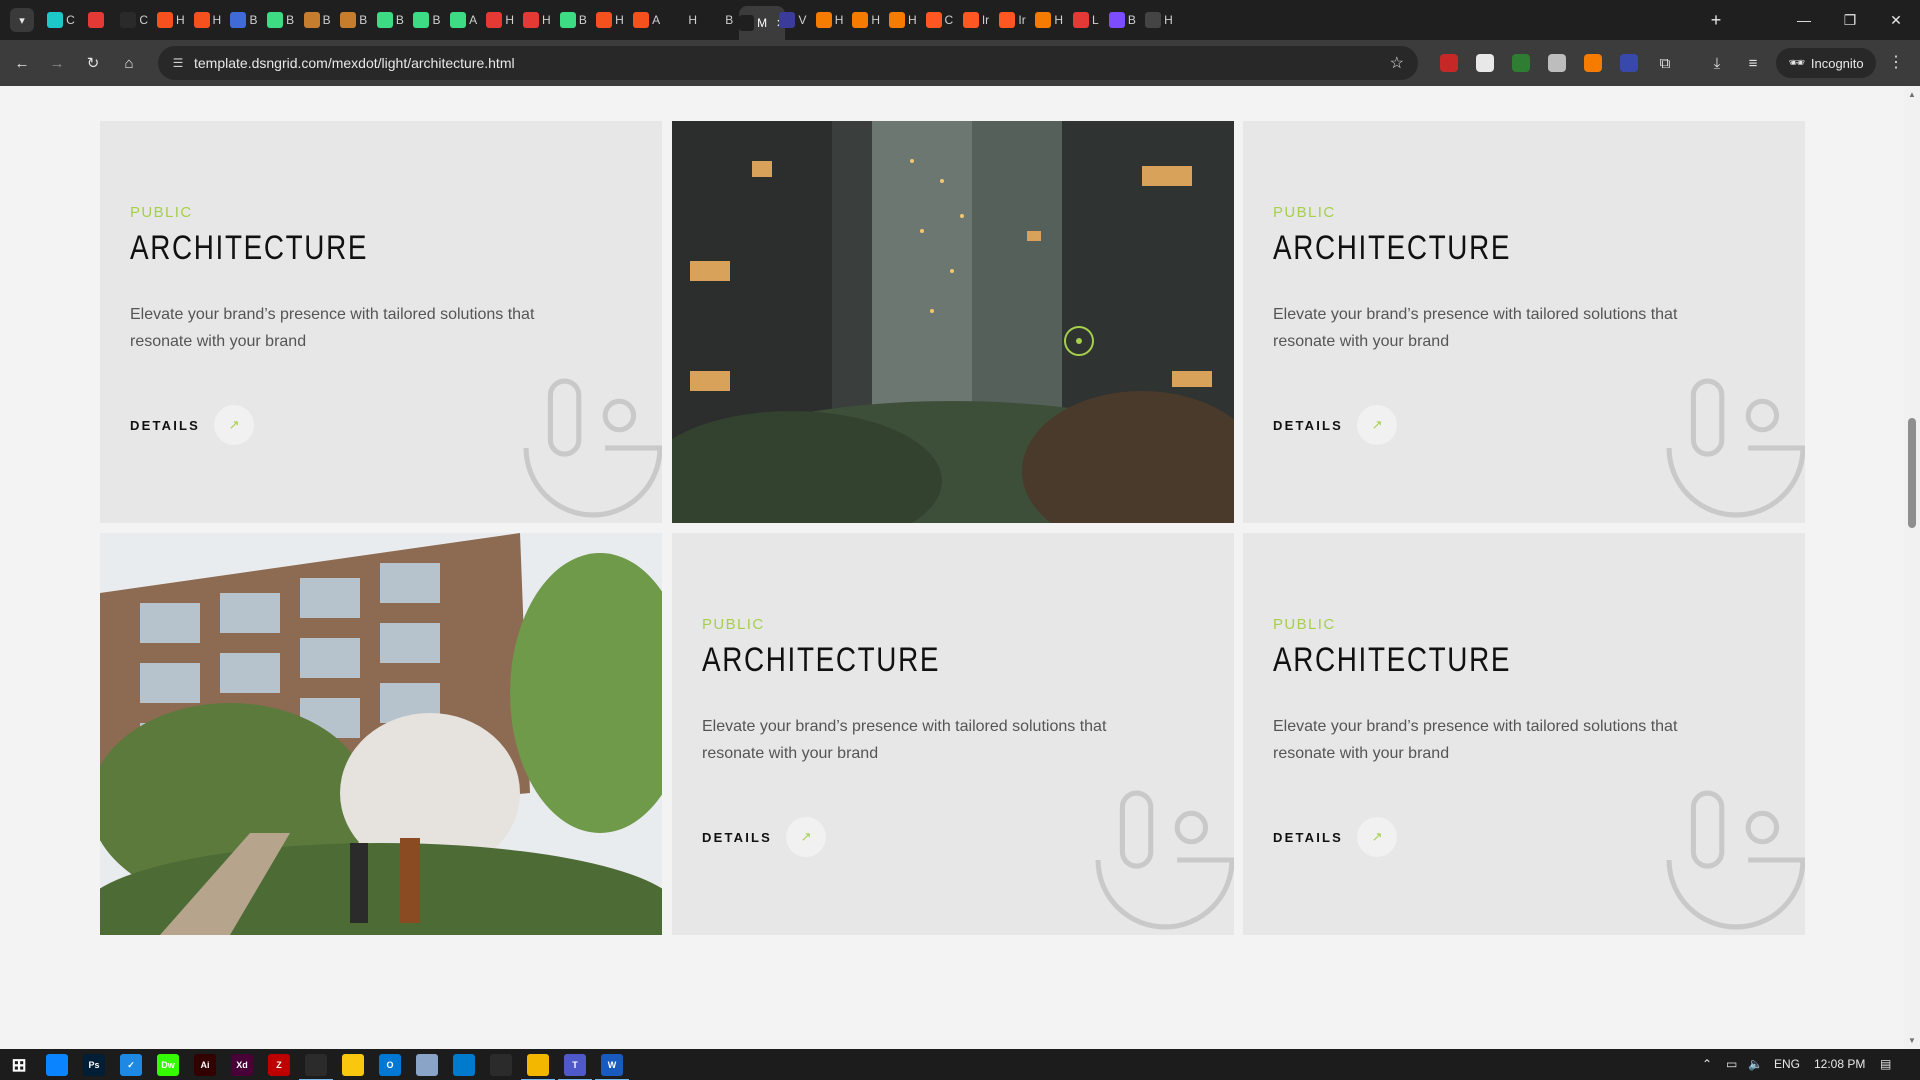 This screenshot has width=1920, height=1080. I want to click on star-icon: ☆, so click(1397, 63).